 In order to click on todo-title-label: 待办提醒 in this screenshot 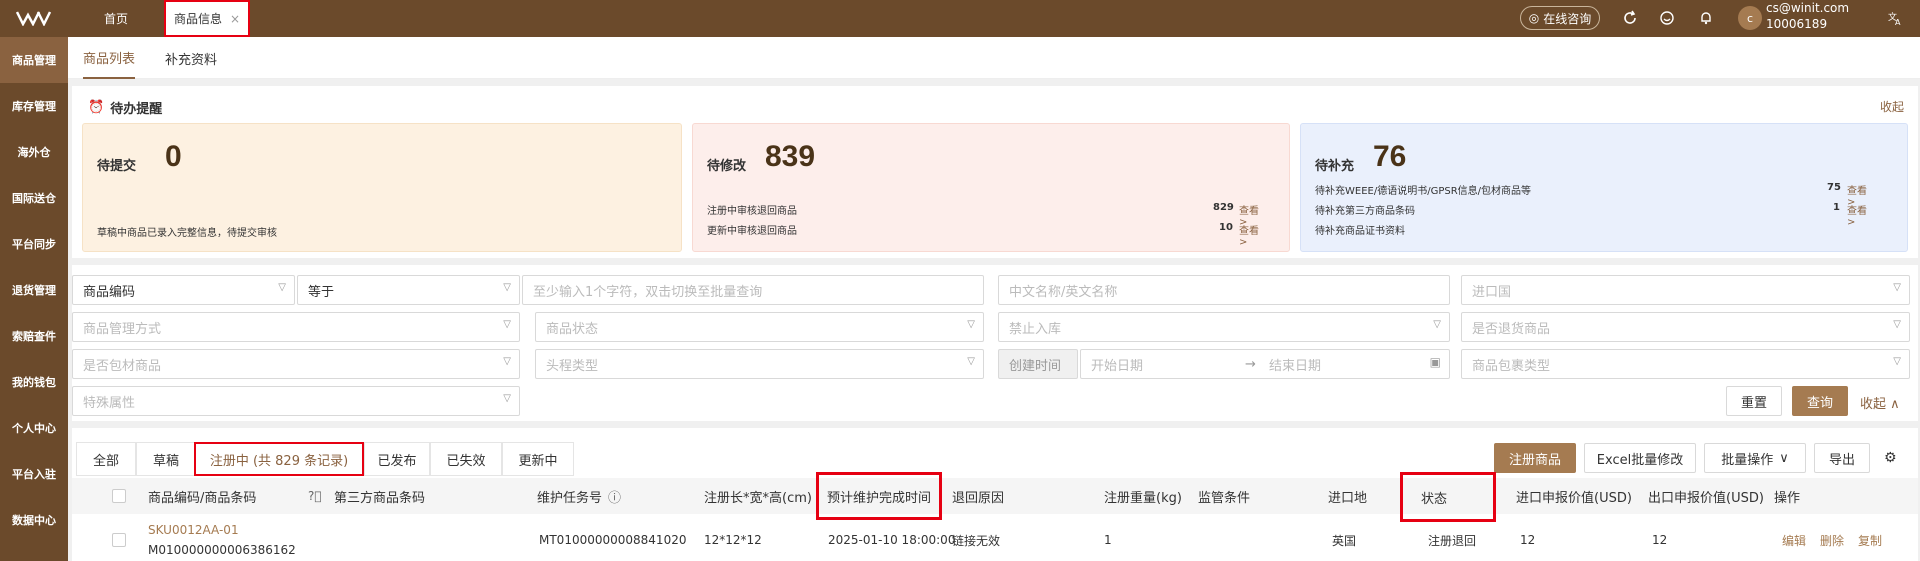, I will do `click(136, 109)`.